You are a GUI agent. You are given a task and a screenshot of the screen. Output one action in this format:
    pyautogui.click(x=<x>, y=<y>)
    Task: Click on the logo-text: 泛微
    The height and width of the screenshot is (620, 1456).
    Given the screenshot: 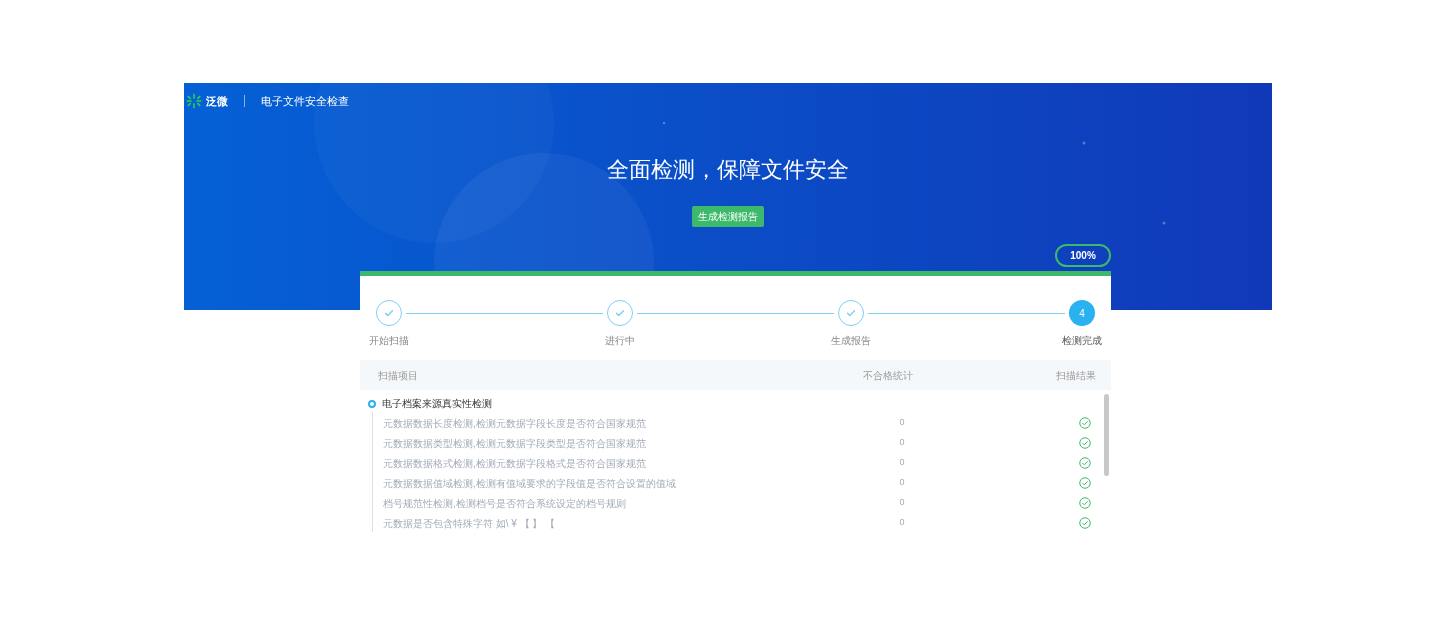 What is the action you would take?
    pyautogui.click(x=217, y=101)
    